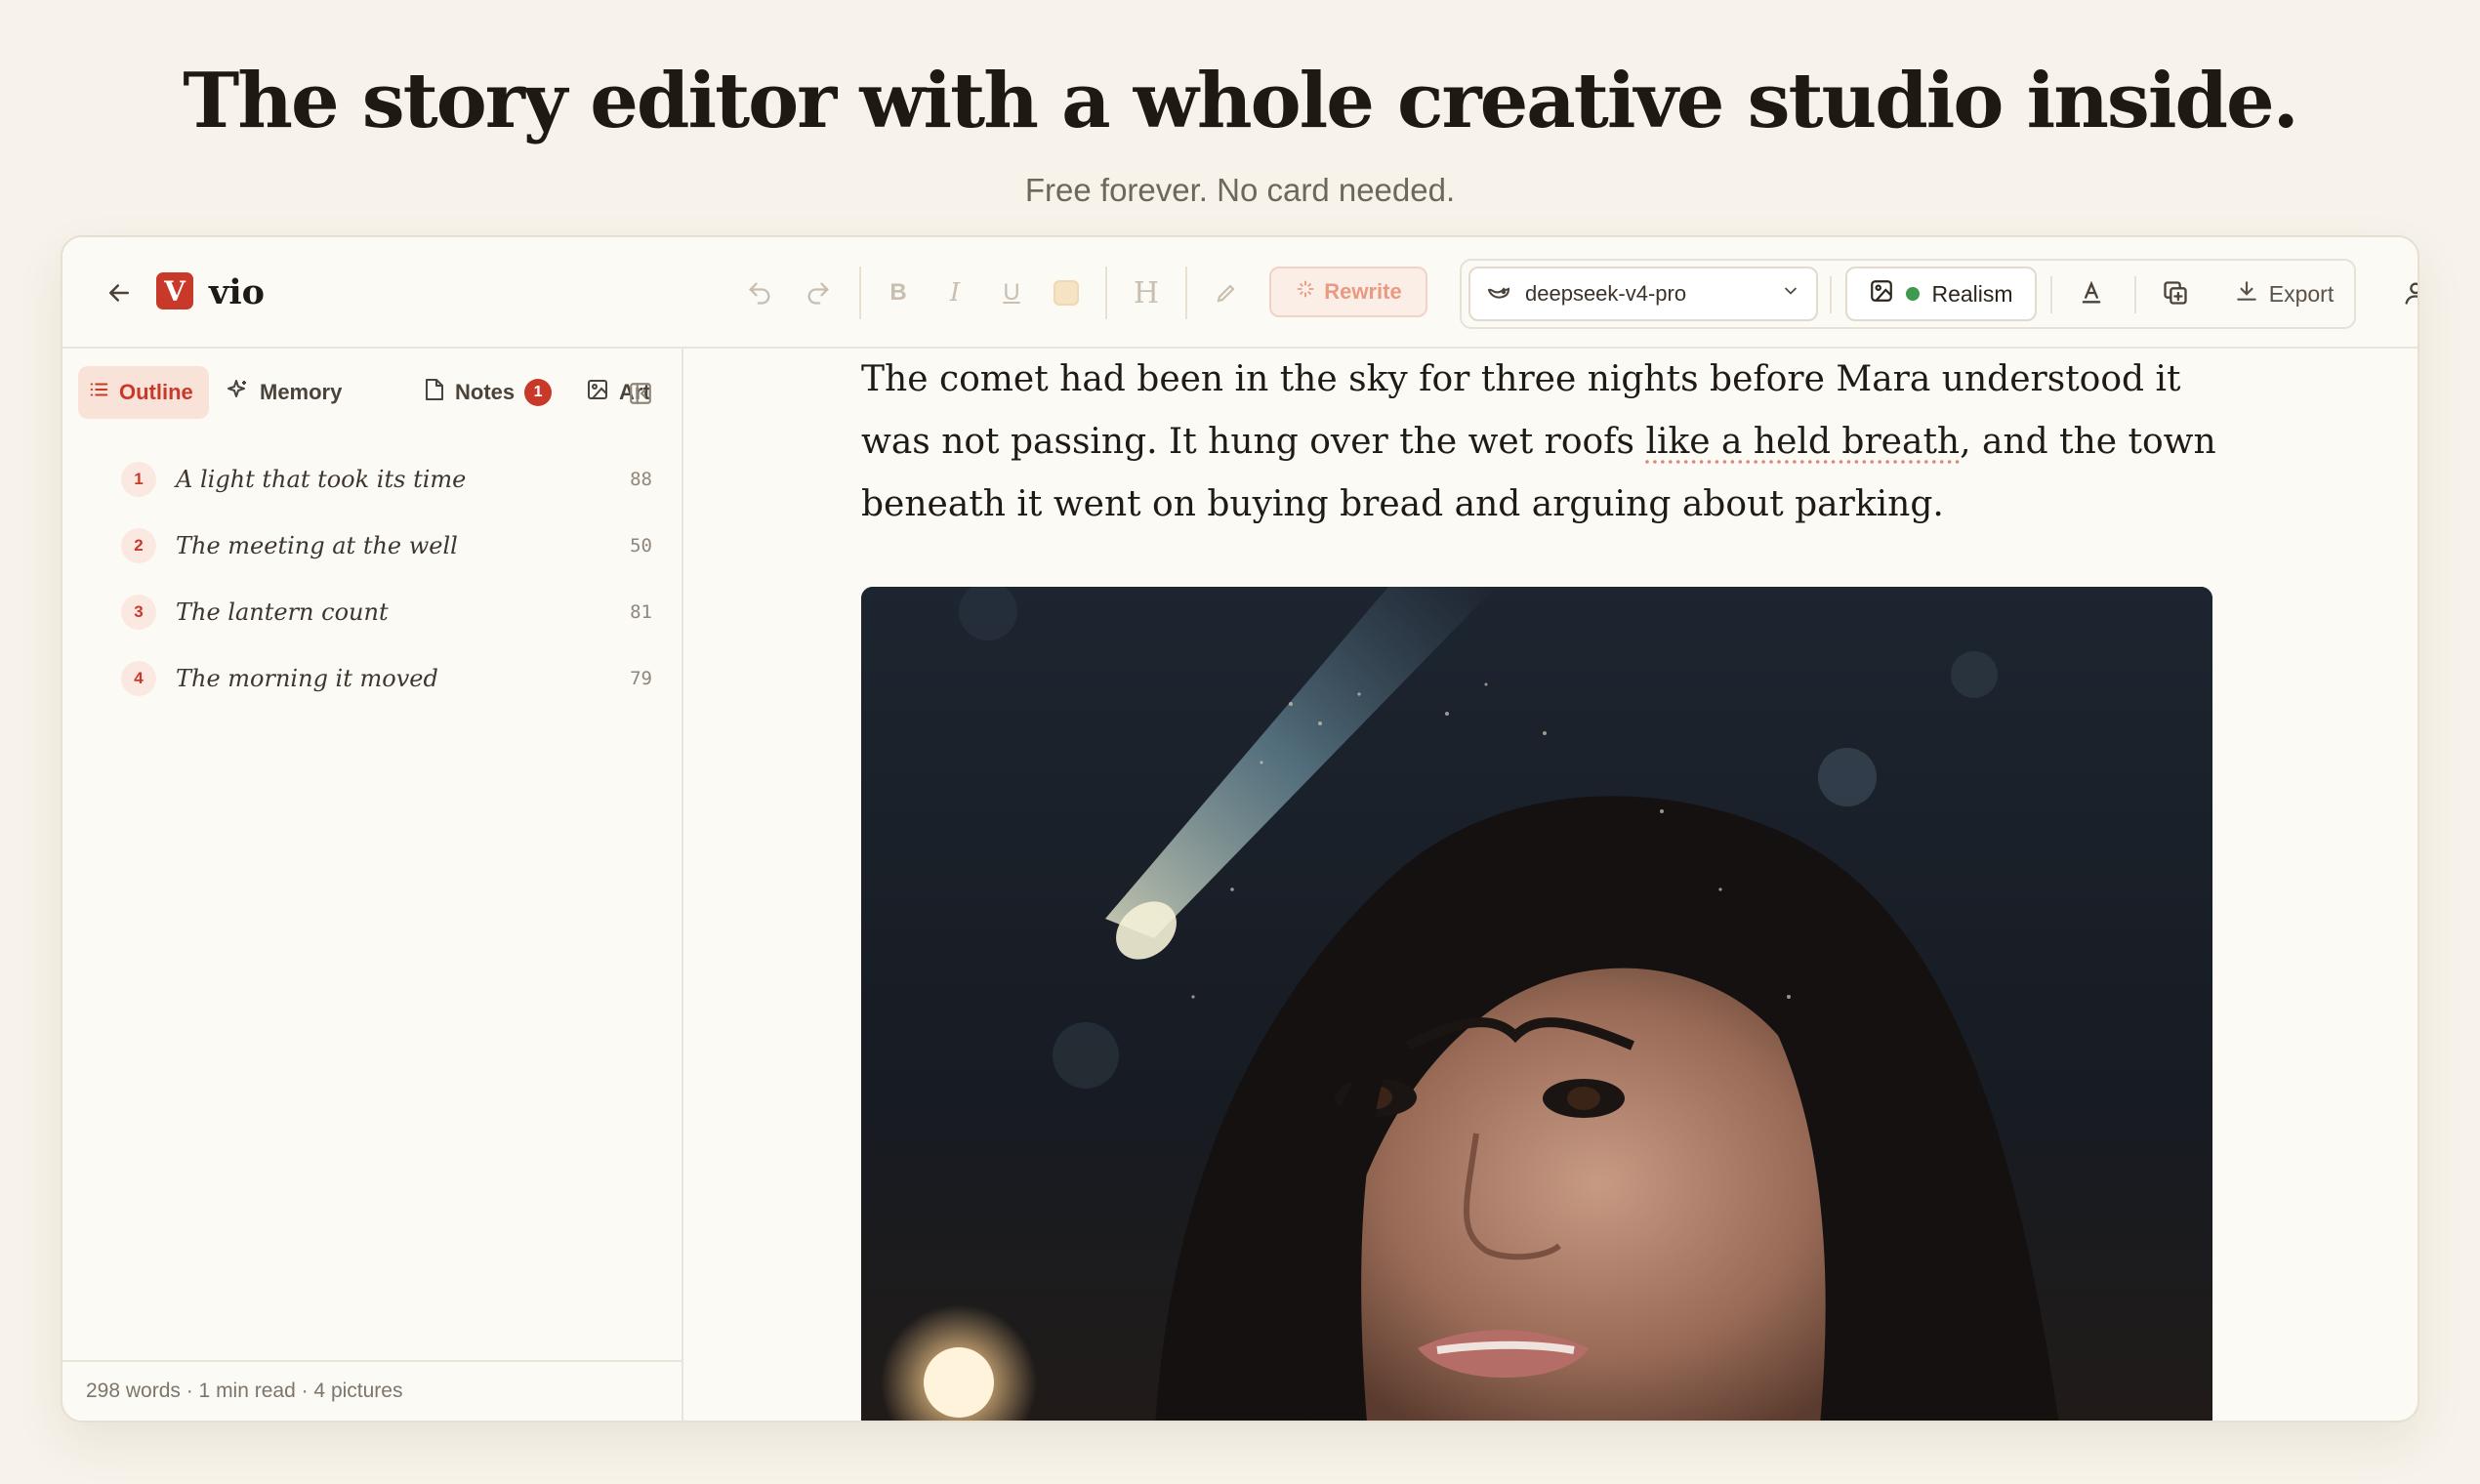 The width and height of the screenshot is (2480, 1484). What do you see at coordinates (1066, 292) in the screenshot?
I see `highlight-color-button` at bounding box center [1066, 292].